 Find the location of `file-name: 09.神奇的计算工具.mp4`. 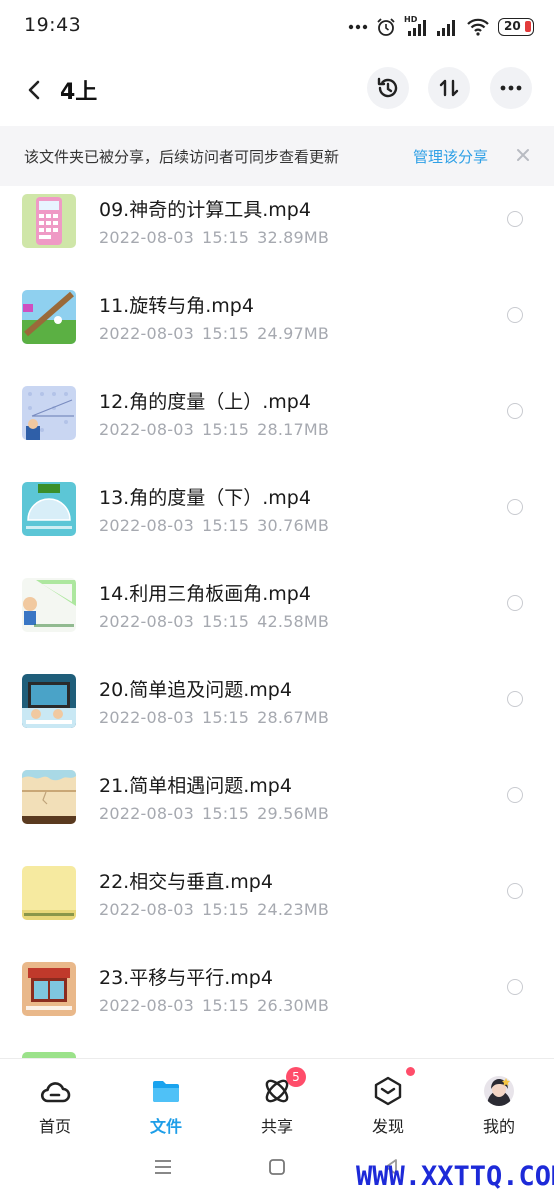

file-name: 09.神奇的计算工具.mp4 is located at coordinates (205, 210).